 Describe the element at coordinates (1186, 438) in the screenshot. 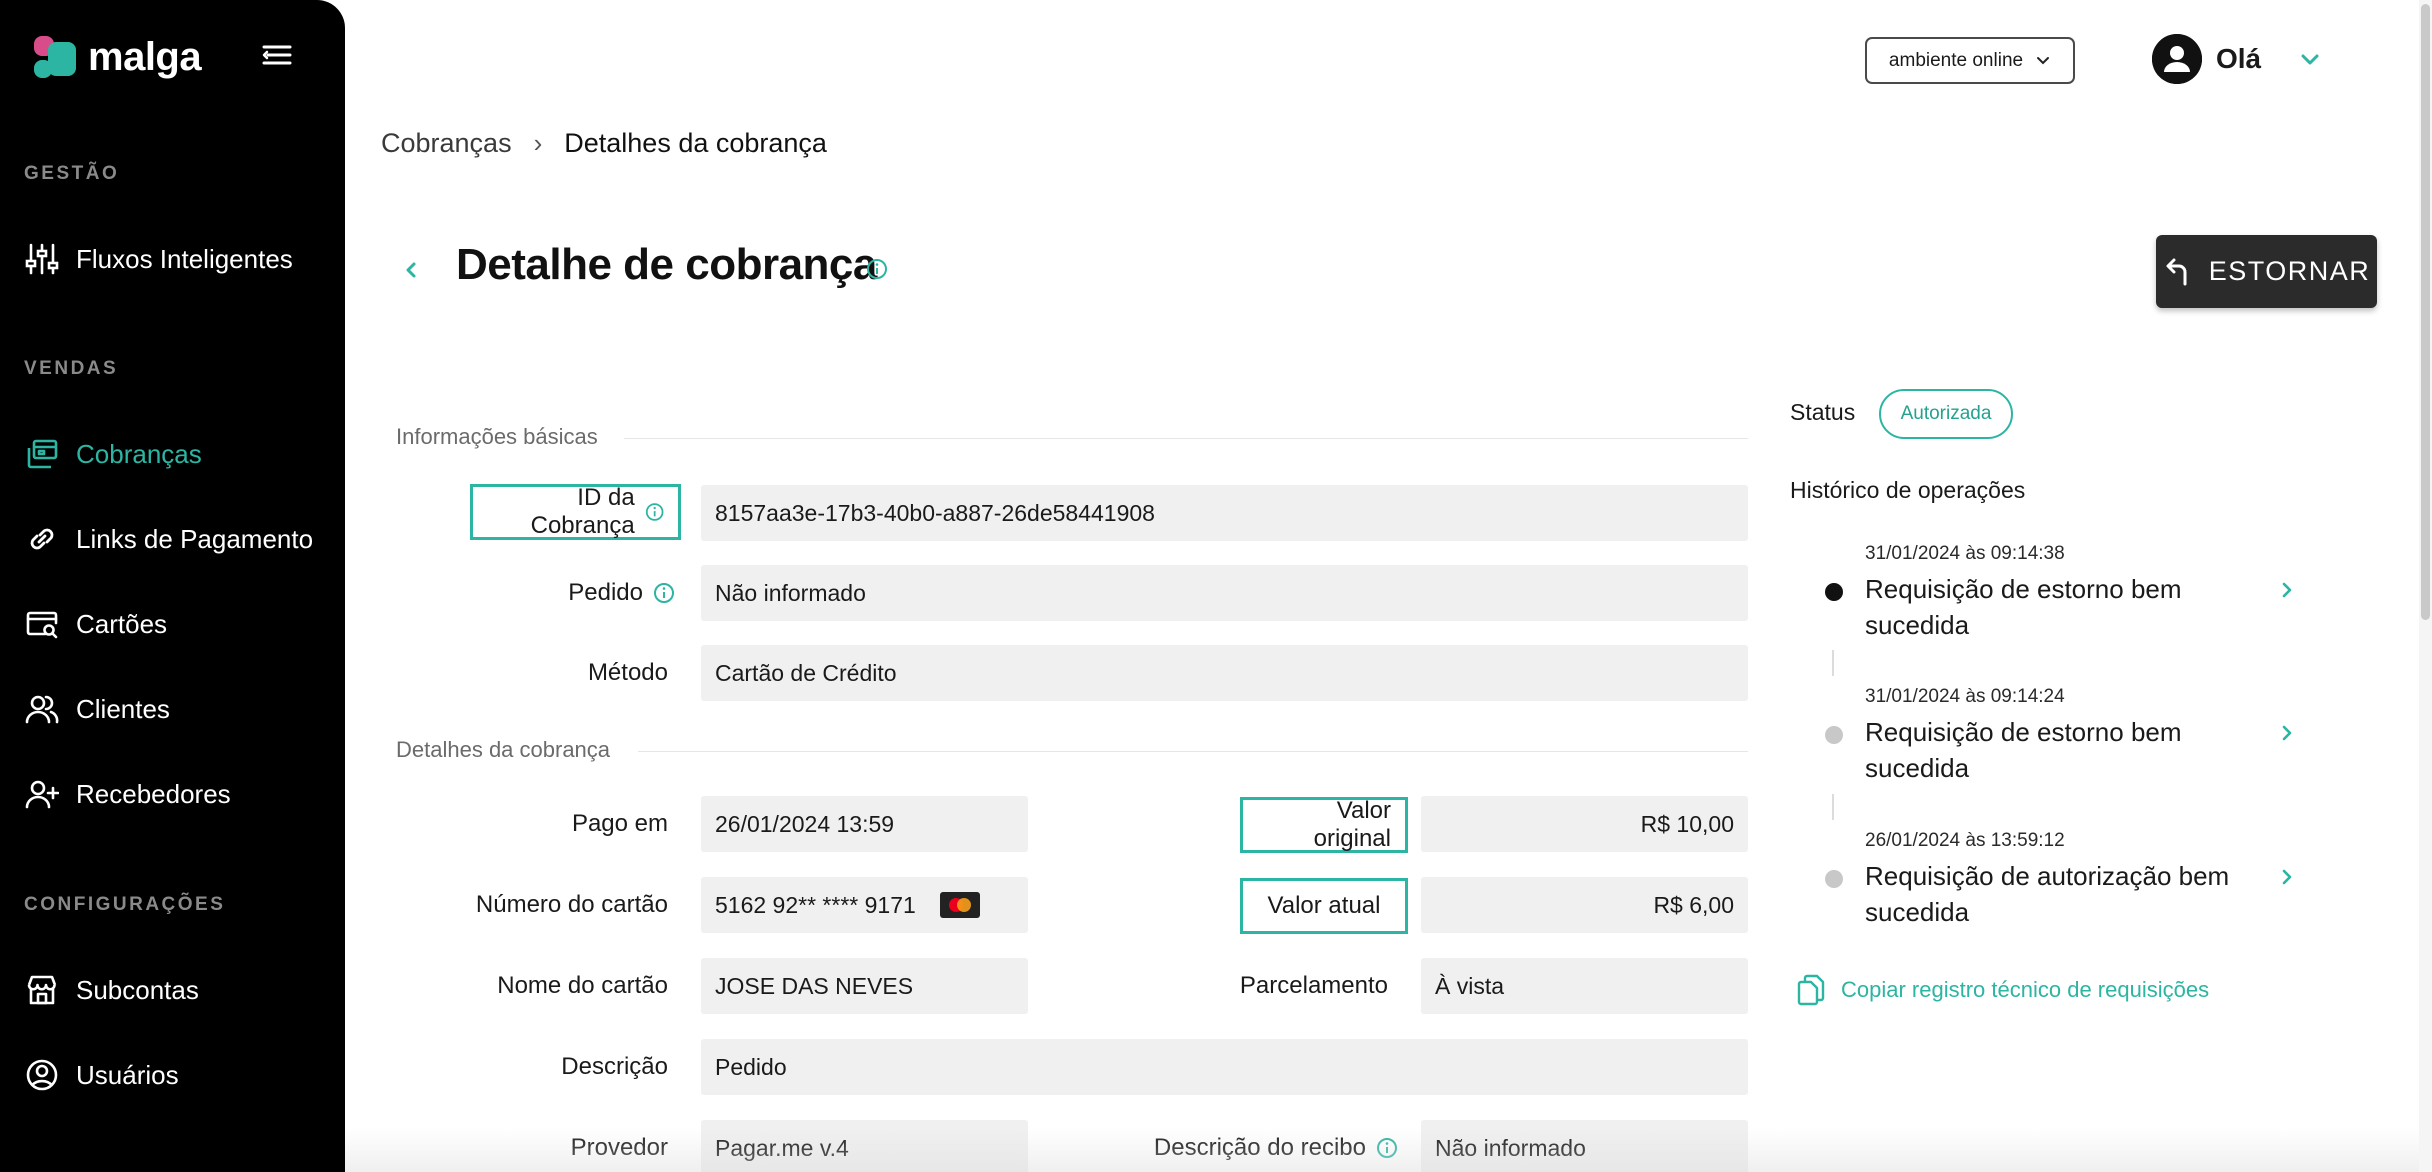

I see `section-divider` at that location.